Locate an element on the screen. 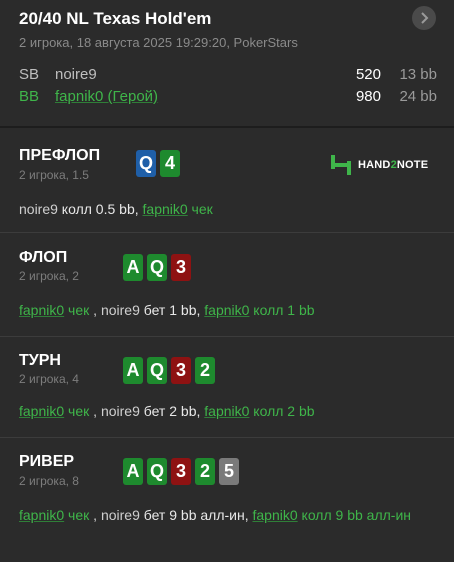 This screenshot has width=454, height=562. chevron-right-icon is located at coordinates (425, 18).